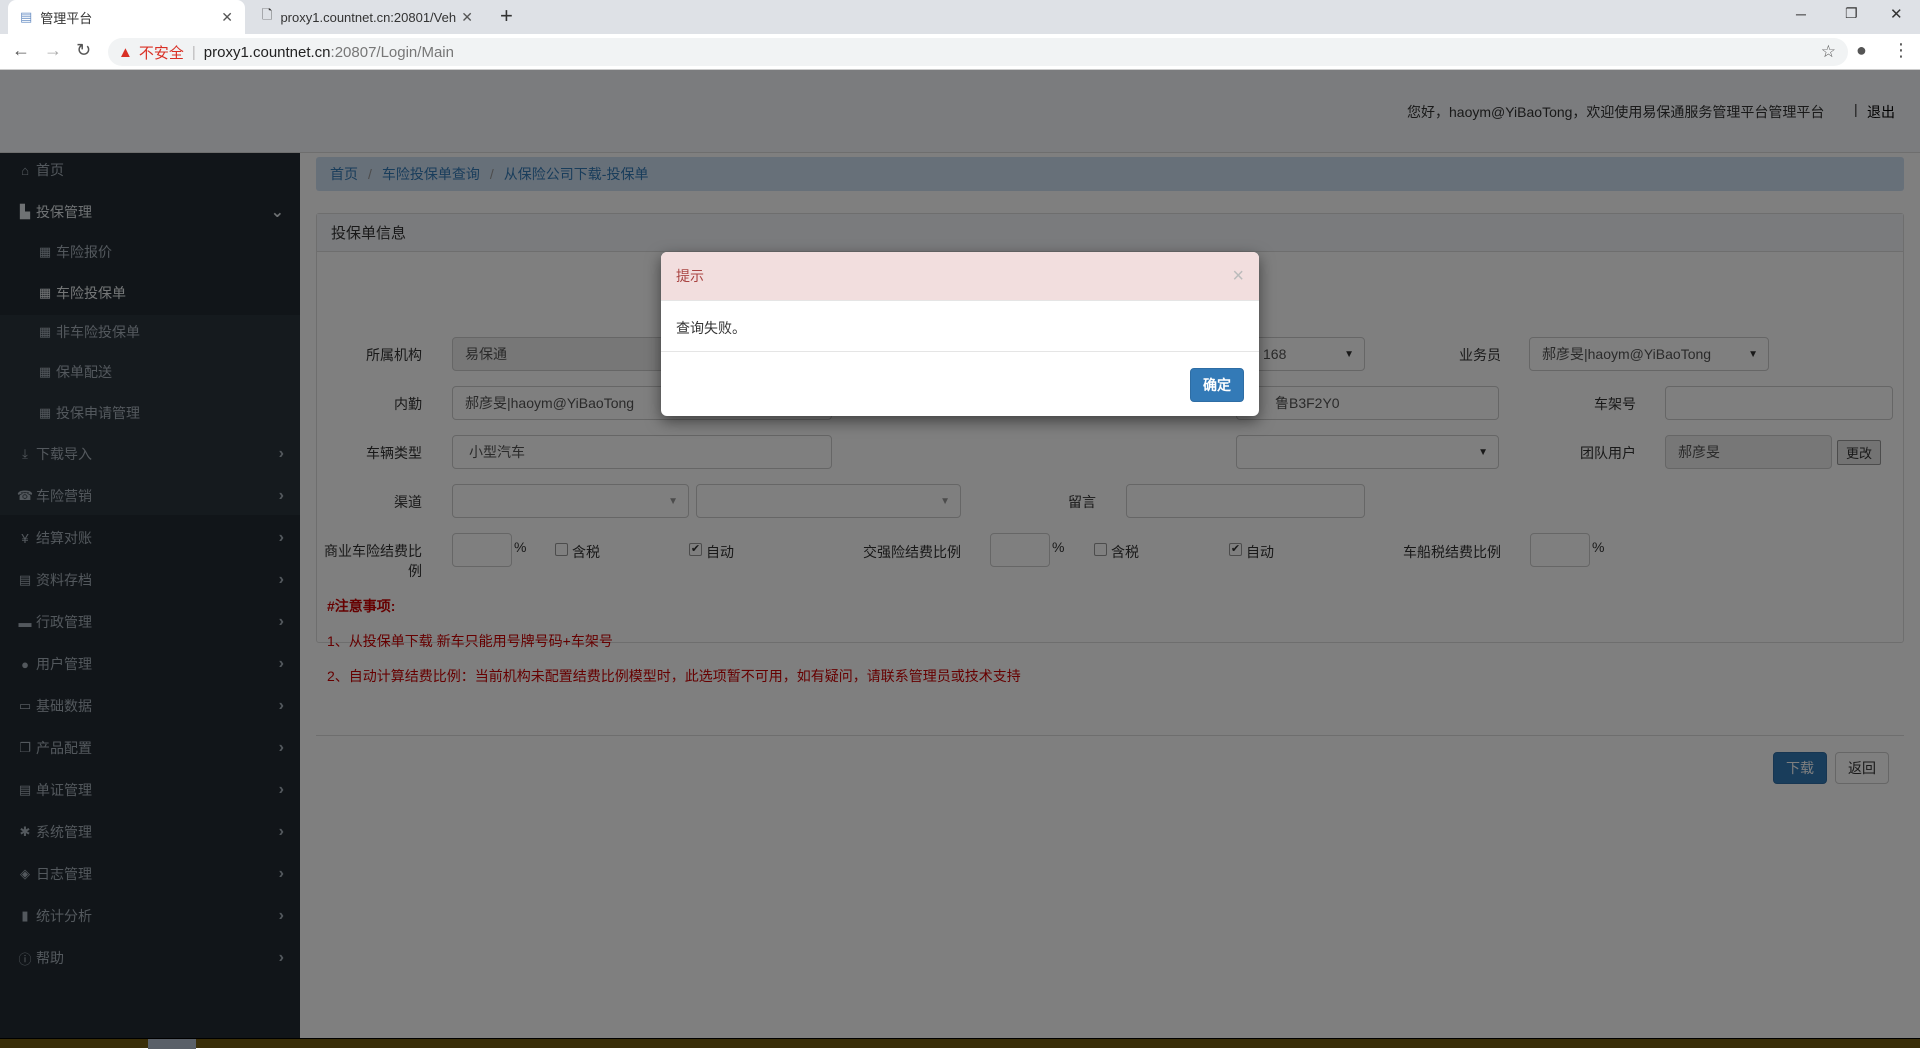 This screenshot has width=1920, height=1049. Describe the element at coordinates (53, 50) in the screenshot. I see `forward-icon: →` at that location.